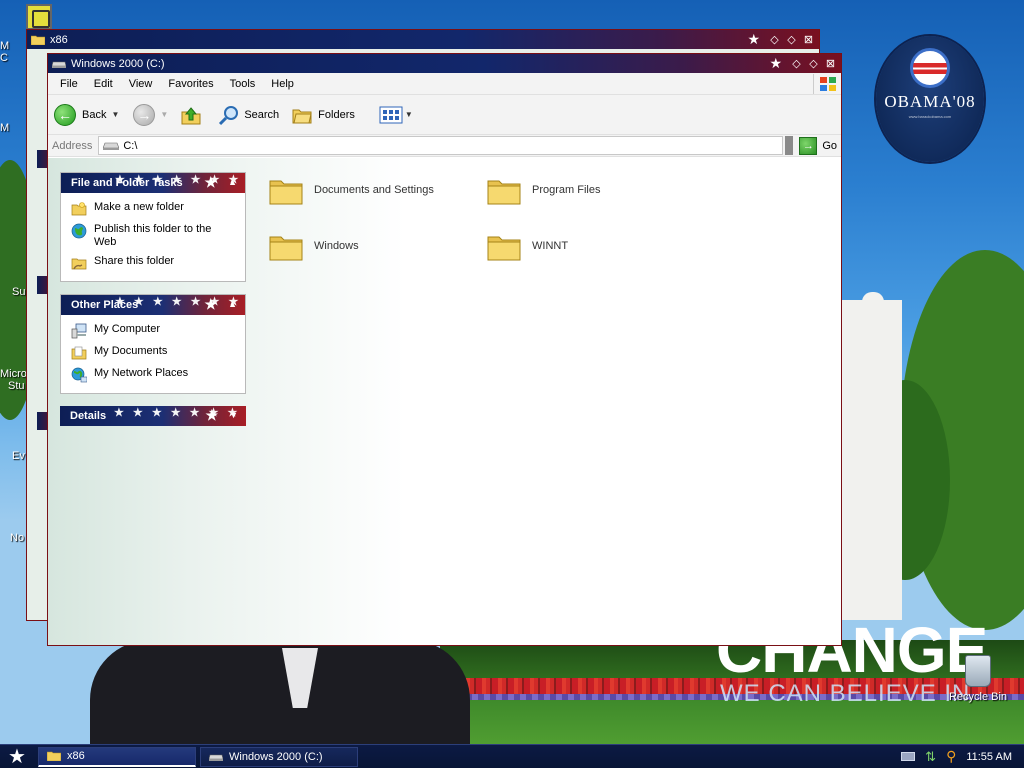 This screenshot has height=768, width=1024. Describe the element at coordinates (423, 145) in the screenshot. I see `address-input` at that location.